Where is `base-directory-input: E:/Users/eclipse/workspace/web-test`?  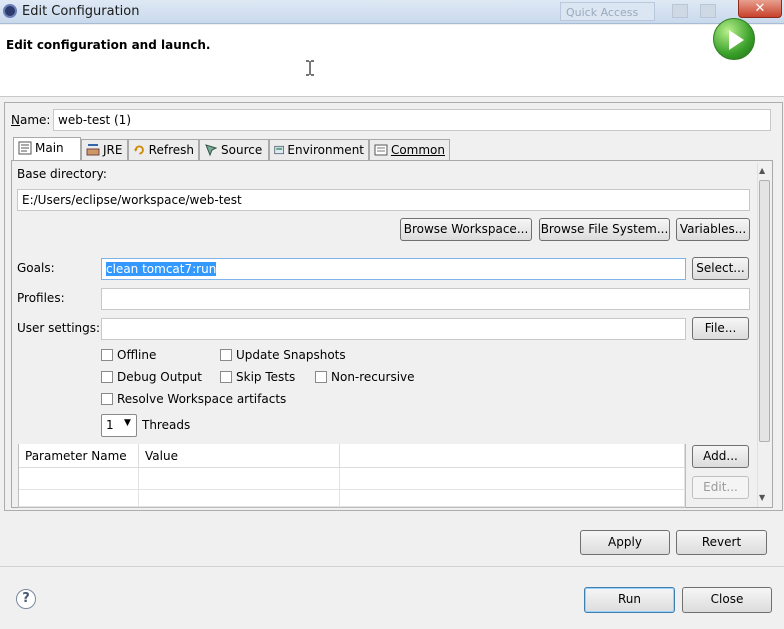 base-directory-input: E:/Users/eclipse/workspace/web-test is located at coordinates (383, 200).